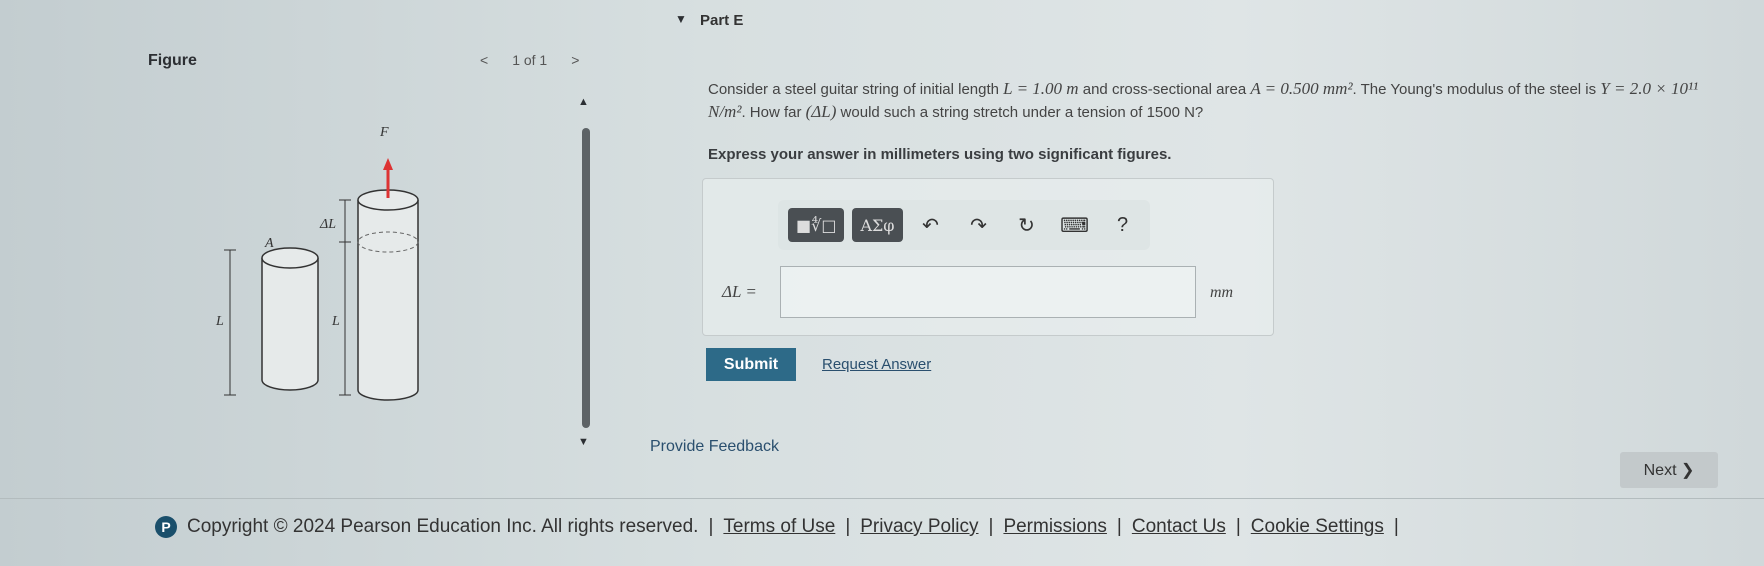  I want to click on request-answer-link: Request Answer, so click(876, 364).